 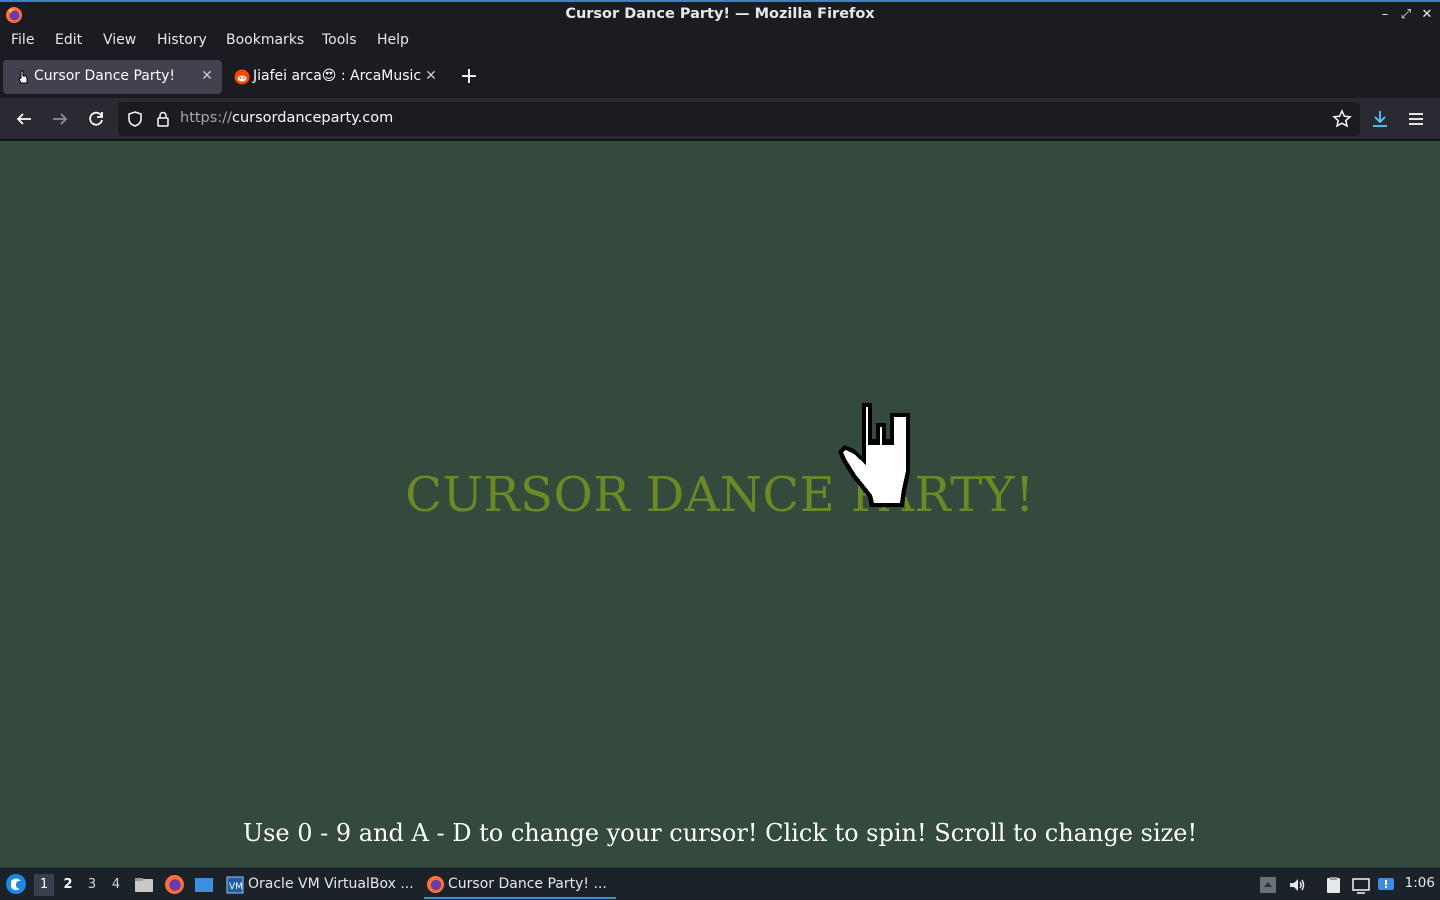 What do you see at coordinates (174, 884) in the screenshot?
I see `firefox-launcher-icon` at bounding box center [174, 884].